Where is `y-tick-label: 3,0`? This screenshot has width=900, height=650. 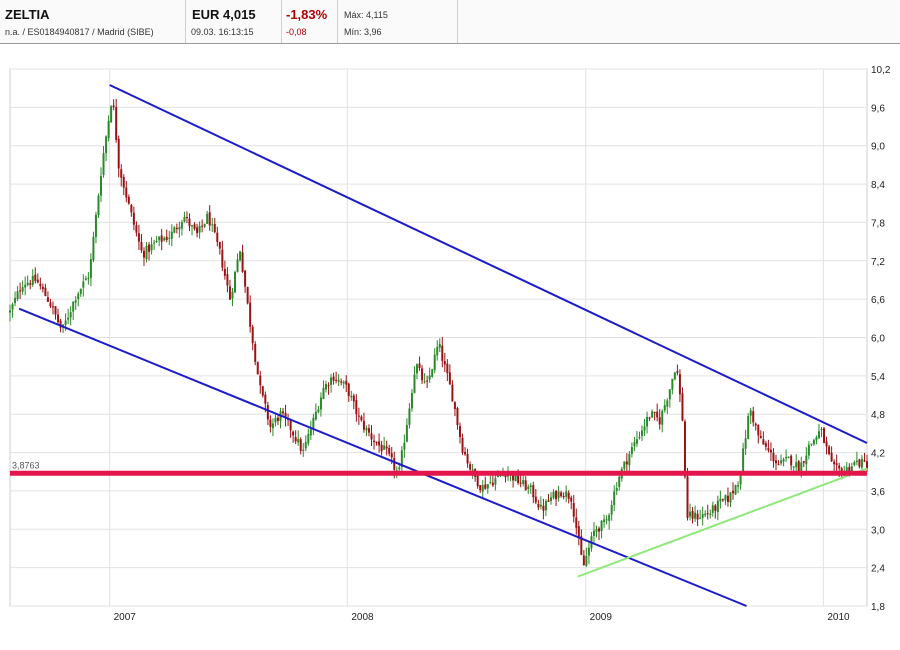 y-tick-label: 3,0 is located at coordinates (878, 530).